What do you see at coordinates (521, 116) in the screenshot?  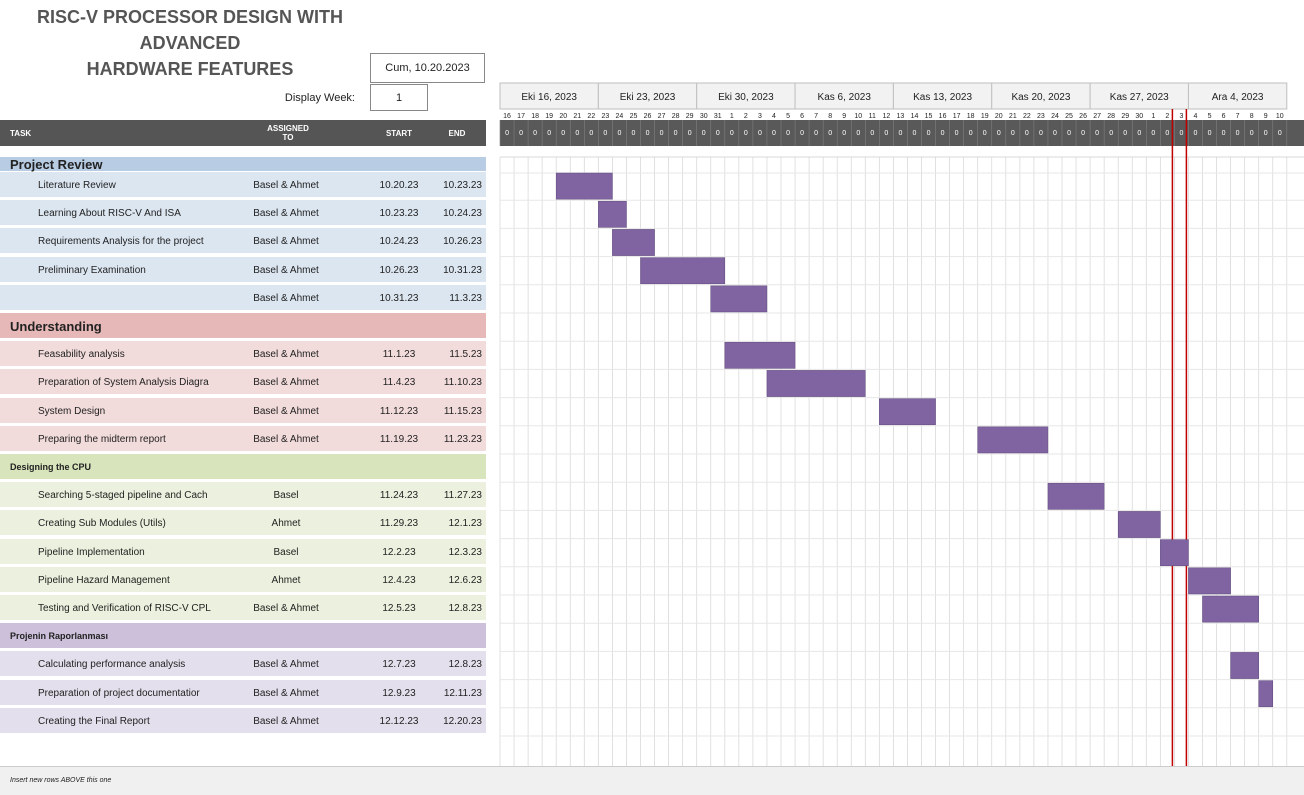 I see `day-number: 17` at bounding box center [521, 116].